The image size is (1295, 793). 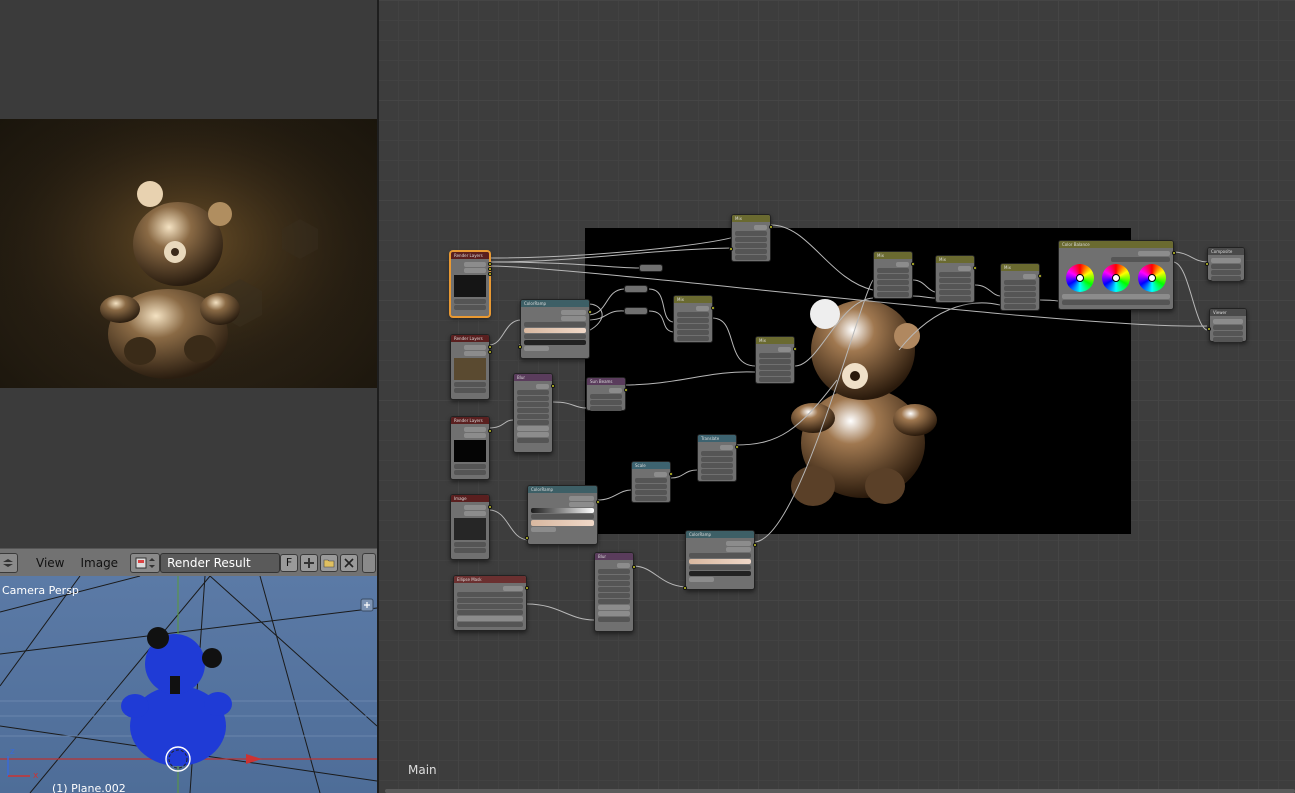 What do you see at coordinates (652, 482) in the screenshot?
I see `node-scale: Scale` at bounding box center [652, 482].